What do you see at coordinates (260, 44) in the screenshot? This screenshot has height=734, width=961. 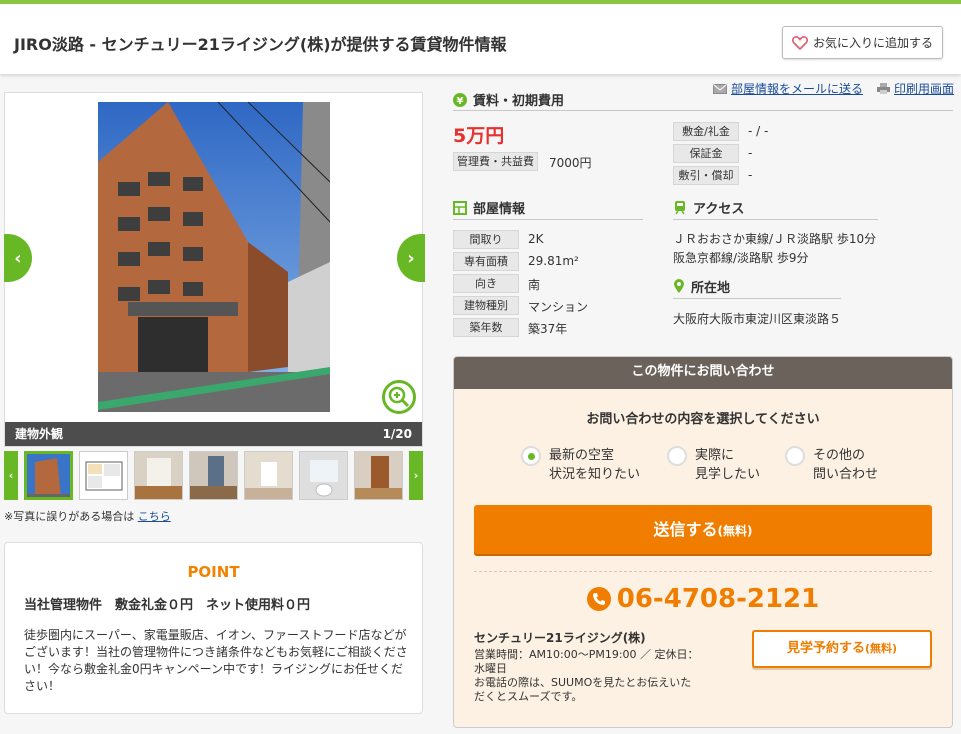 I see `page-title: JIRO淡路 - センチュリー21ライジング(株)が提供する賃貸物件情報` at bounding box center [260, 44].